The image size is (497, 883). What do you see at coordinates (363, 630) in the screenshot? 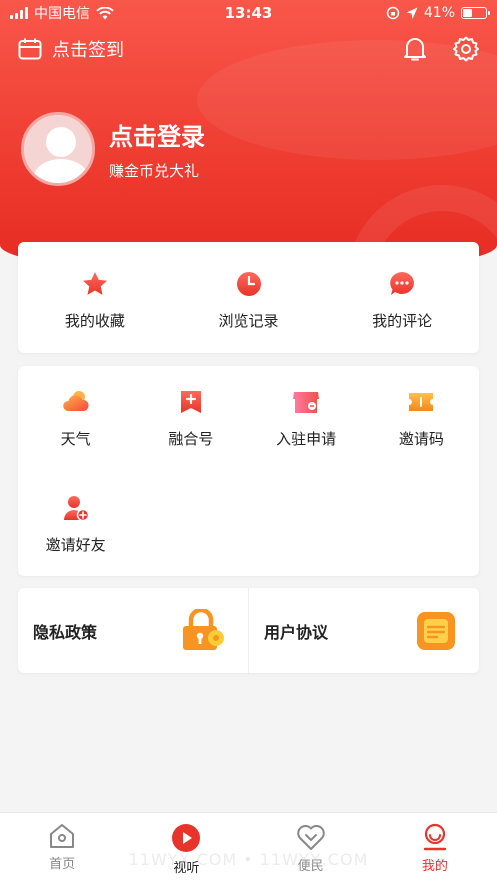
I see `user-agreement-link: 用户协议` at bounding box center [363, 630].